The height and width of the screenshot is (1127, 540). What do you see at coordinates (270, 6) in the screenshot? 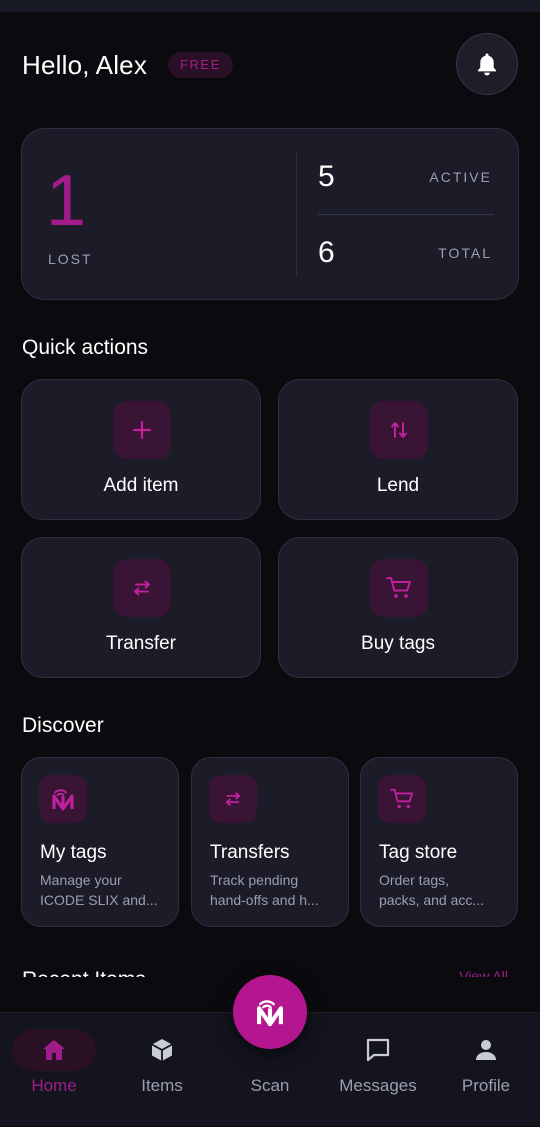
I see `status-bar` at bounding box center [270, 6].